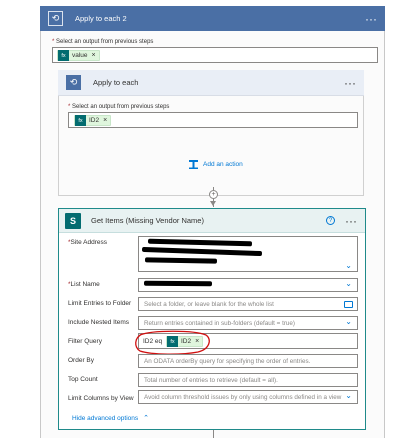 The height and width of the screenshot is (438, 401). Describe the element at coordinates (101, 18) in the screenshot. I see `apply-to-each-2-title: Apply to each 2` at that location.